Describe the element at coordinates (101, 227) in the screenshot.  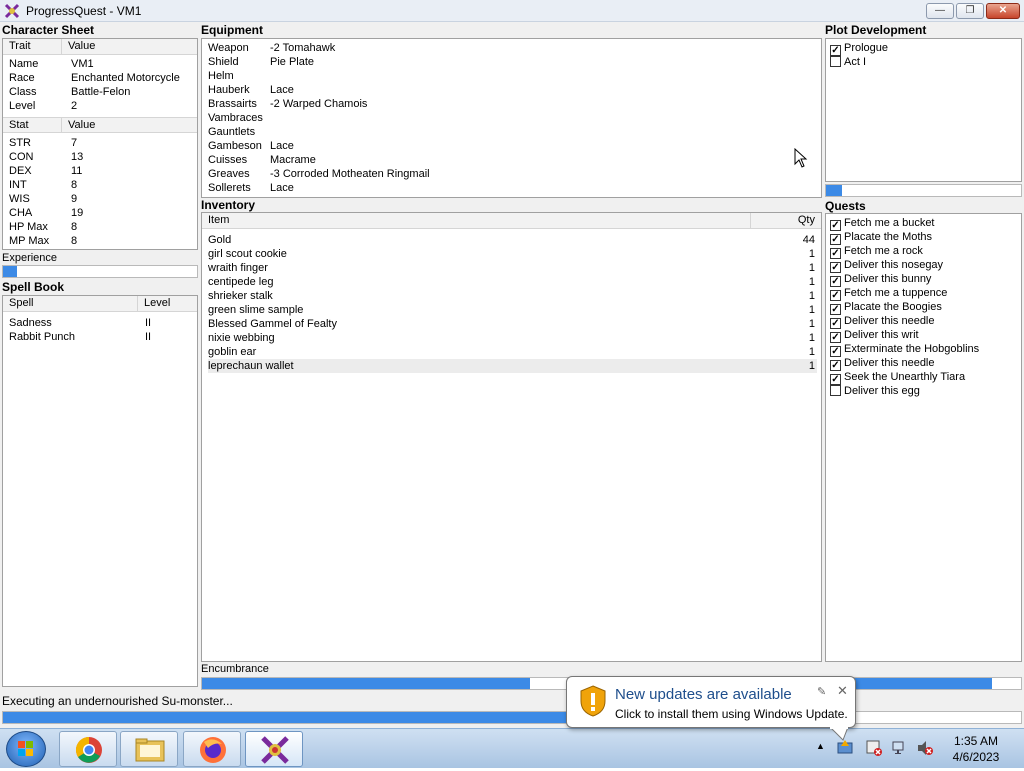
I see `stat-row: HP Max 8` at that location.